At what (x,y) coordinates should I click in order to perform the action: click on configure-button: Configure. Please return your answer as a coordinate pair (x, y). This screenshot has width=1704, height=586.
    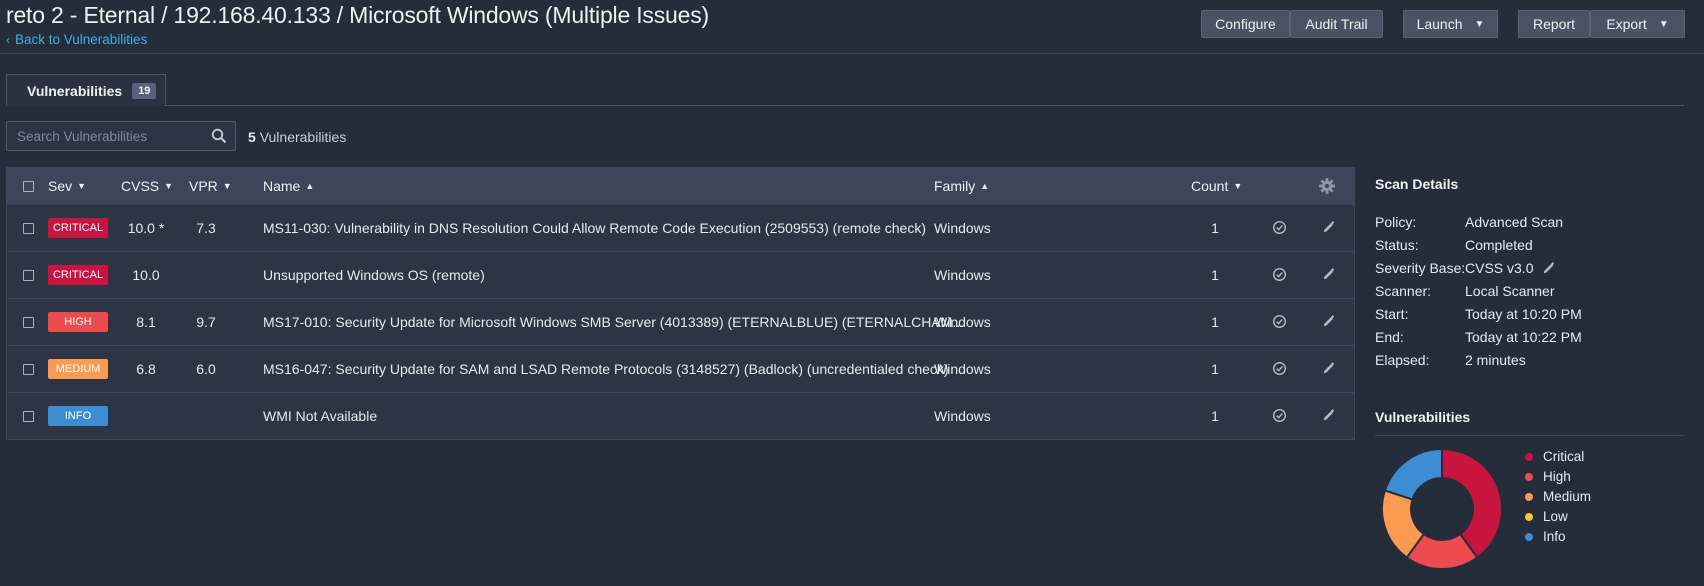
    Looking at the image, I should click on (1245, 24).